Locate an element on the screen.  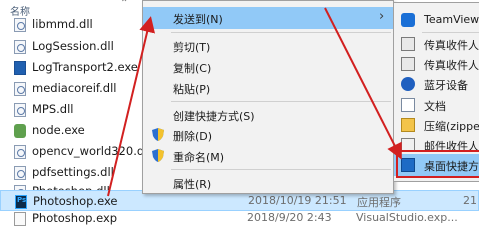
menu-item-label: 删除(D) is located at coordinates (193, 136).